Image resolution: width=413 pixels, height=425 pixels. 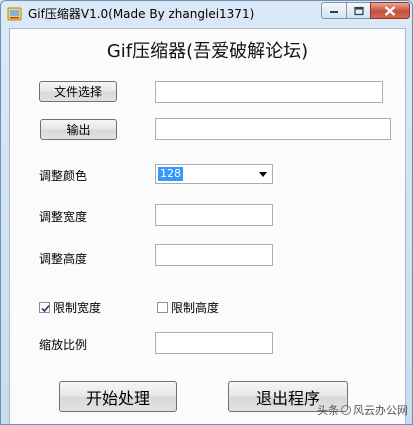 What do you see at coordinates (141, 14) in the screenshot?
I see `window-title: Gif压缩器V1.0(Made By zhanglei1371)` at bounding box center [141, 14].